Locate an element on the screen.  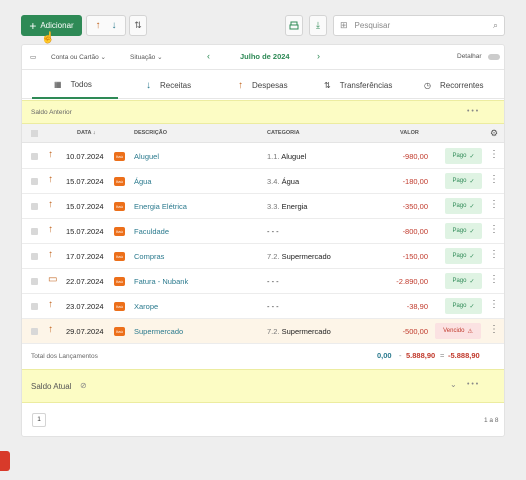
table-row: ↑ 23.07.2024 Itaú Xarope - - - -38,90 Pago ✓ ⋮ is located at coordinates (263, 306).